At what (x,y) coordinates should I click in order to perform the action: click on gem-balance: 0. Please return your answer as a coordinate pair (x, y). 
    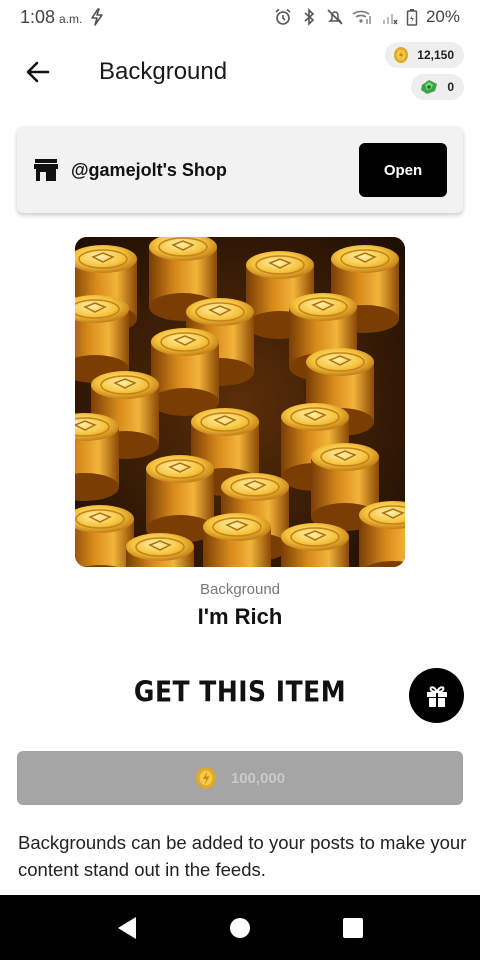
    Looking at the image, I should click on (437, 87).